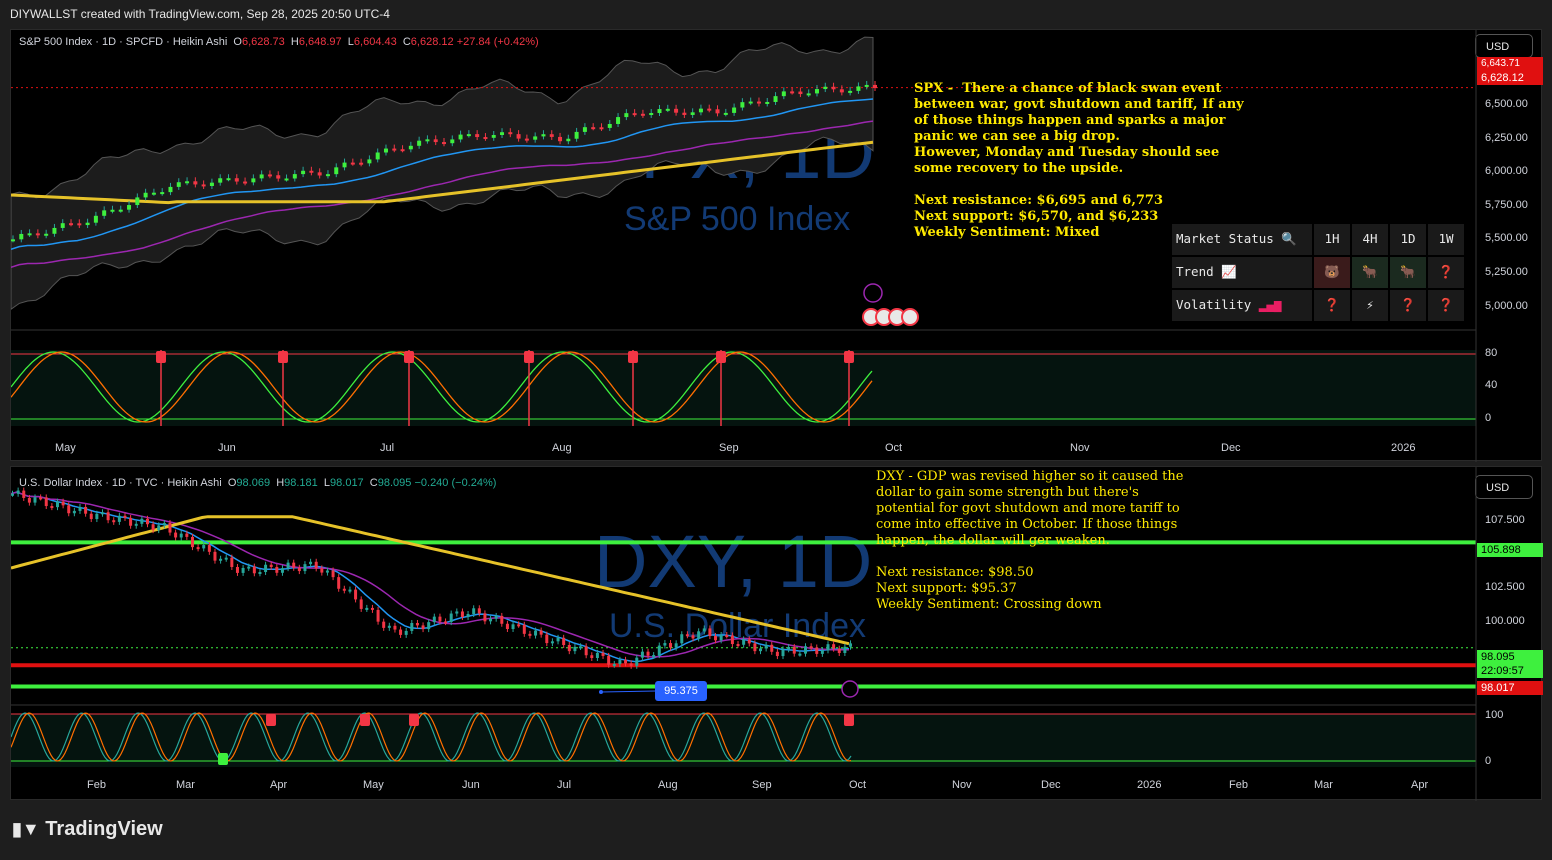 The width and height of the screenshot is (1552, 860). I want to click on tf-1d: 1D, so click(1409, 240).